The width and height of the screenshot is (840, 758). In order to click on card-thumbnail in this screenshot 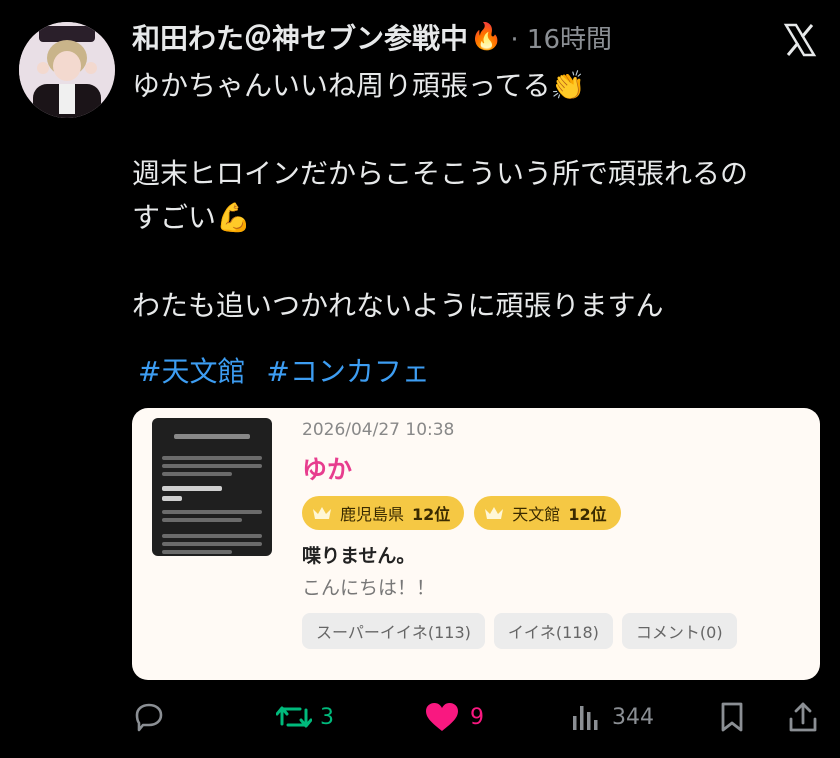, I will do `click(212, 487)`.